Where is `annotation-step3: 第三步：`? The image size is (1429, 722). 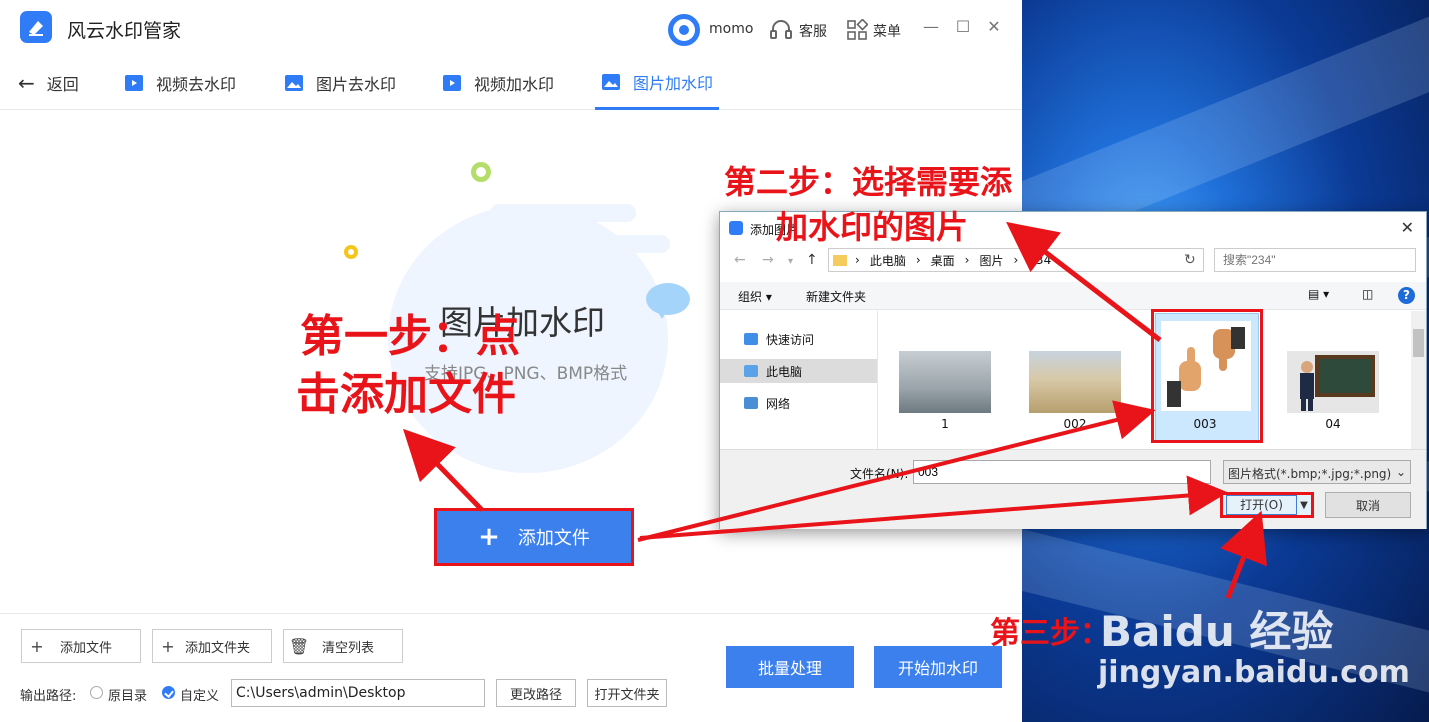
annotation-step3: 第三步： is located at coordinates (1050, 633).